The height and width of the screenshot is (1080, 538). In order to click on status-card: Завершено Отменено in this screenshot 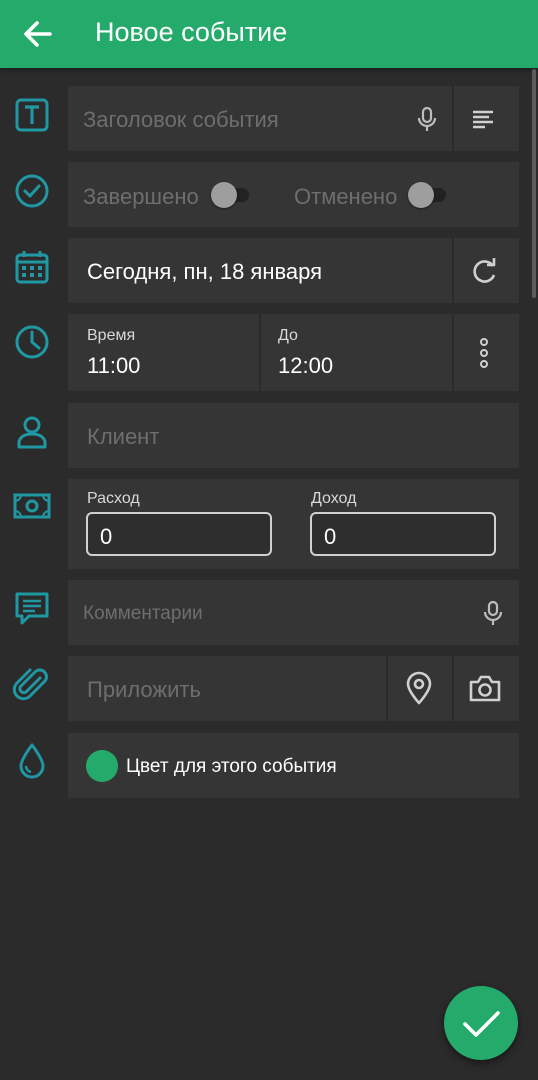, I will do `click(293, 194)`.